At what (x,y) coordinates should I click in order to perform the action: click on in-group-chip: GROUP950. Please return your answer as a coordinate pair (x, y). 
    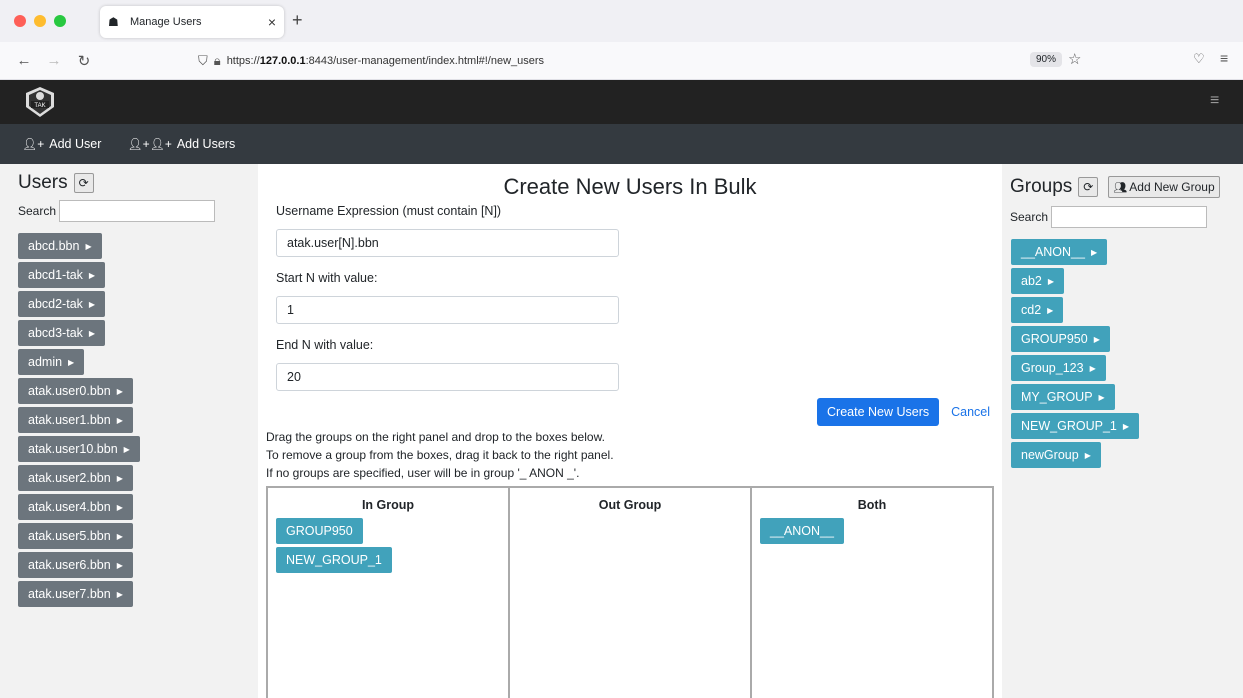
    Looking at the image, I should click on (319, 531).